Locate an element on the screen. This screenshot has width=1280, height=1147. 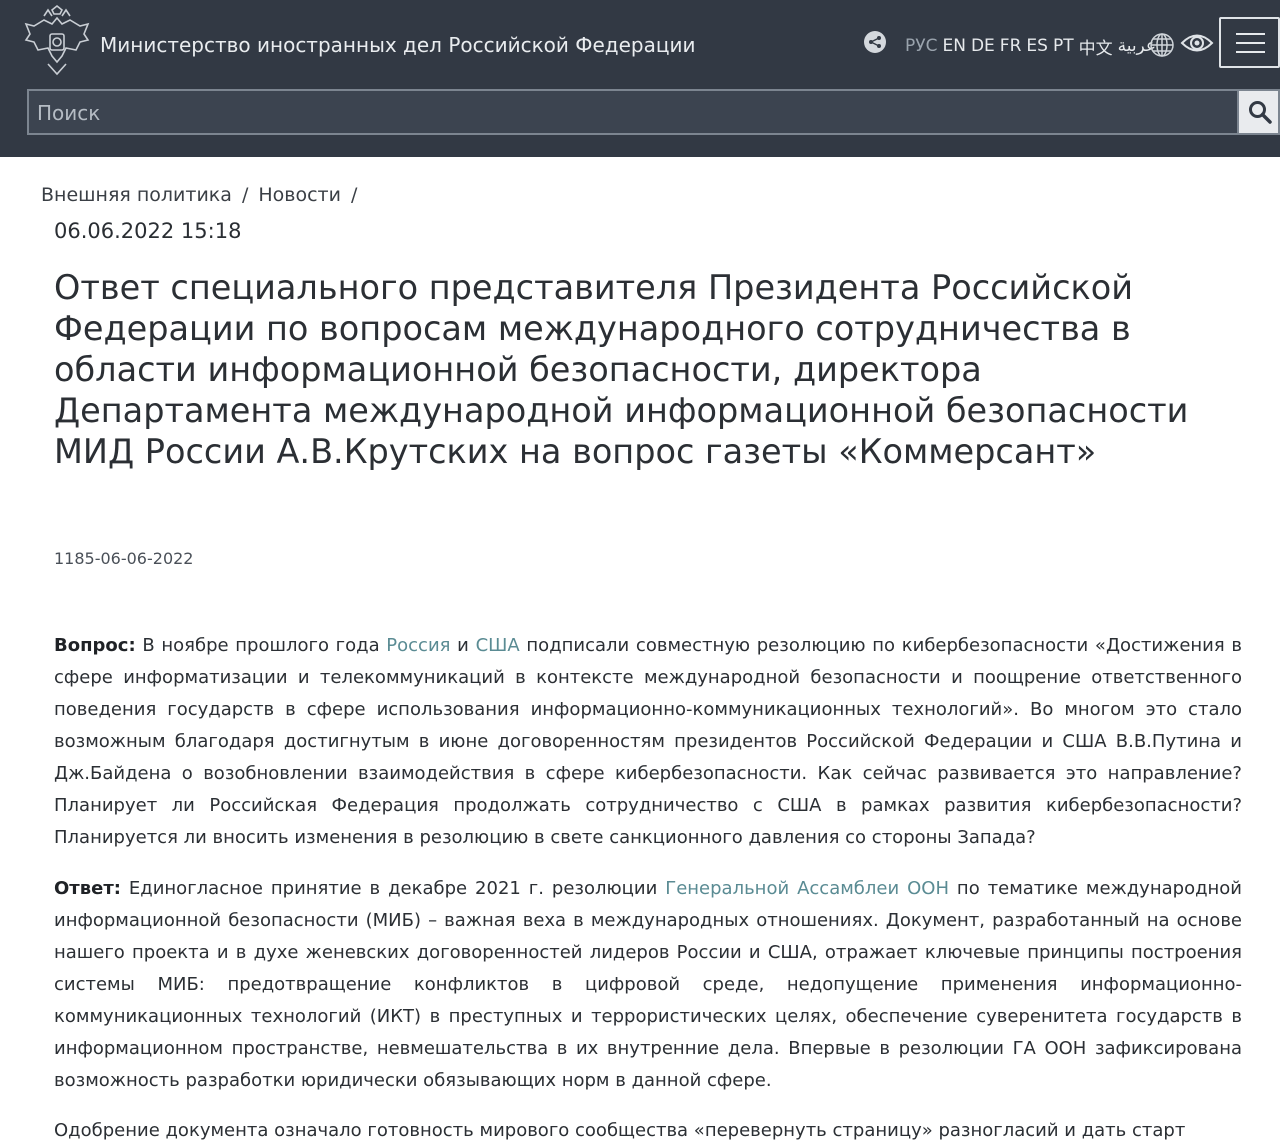
search-box is located at coordinates (632, 112).